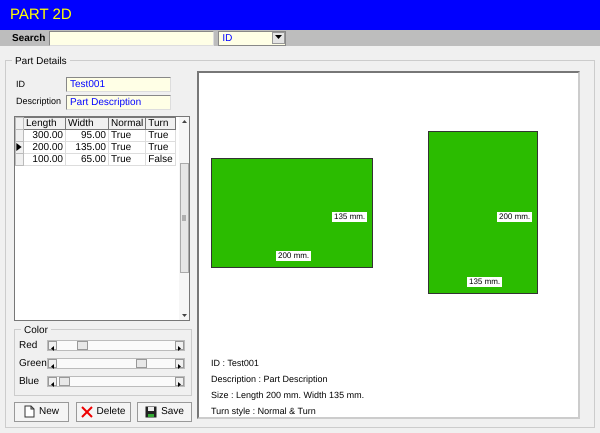 The image size is (600, 433). I want to click on close-icon, so click(86, 412).